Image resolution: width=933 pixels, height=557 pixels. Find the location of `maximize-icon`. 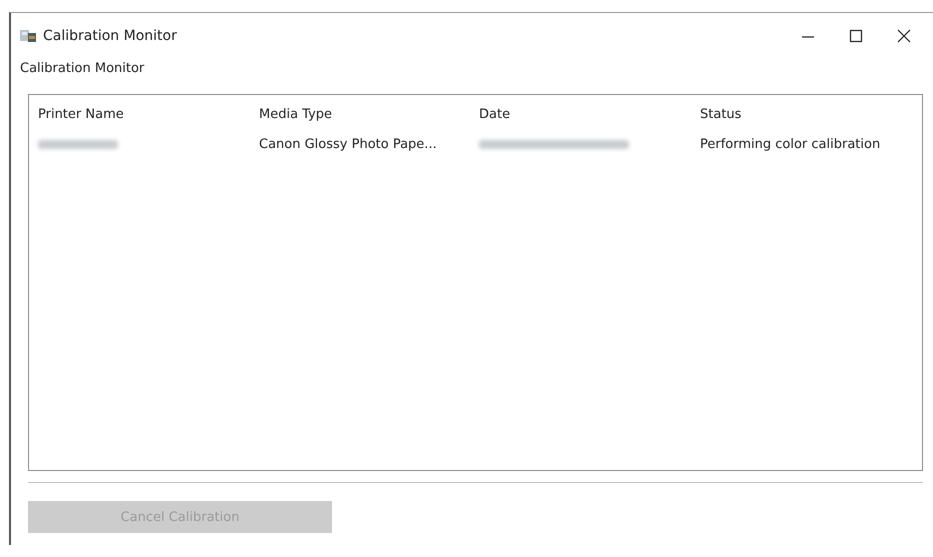

maximize-icon is located at coordinates (856, 36).